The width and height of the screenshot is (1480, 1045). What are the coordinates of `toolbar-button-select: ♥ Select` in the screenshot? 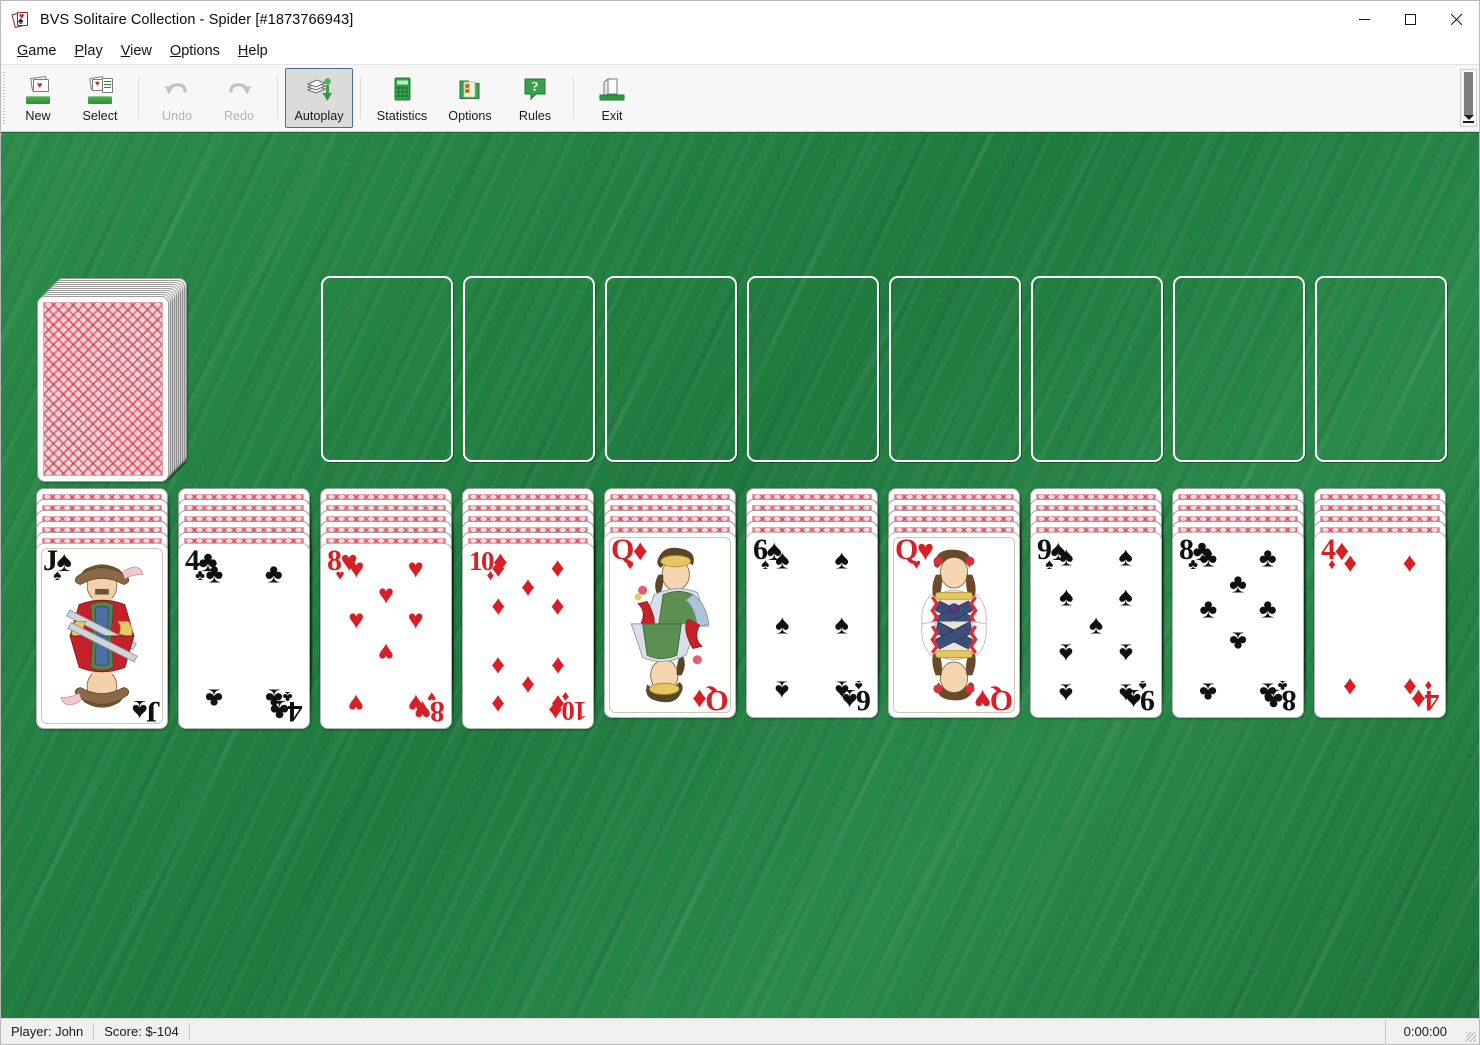 It's located at (100, 98).